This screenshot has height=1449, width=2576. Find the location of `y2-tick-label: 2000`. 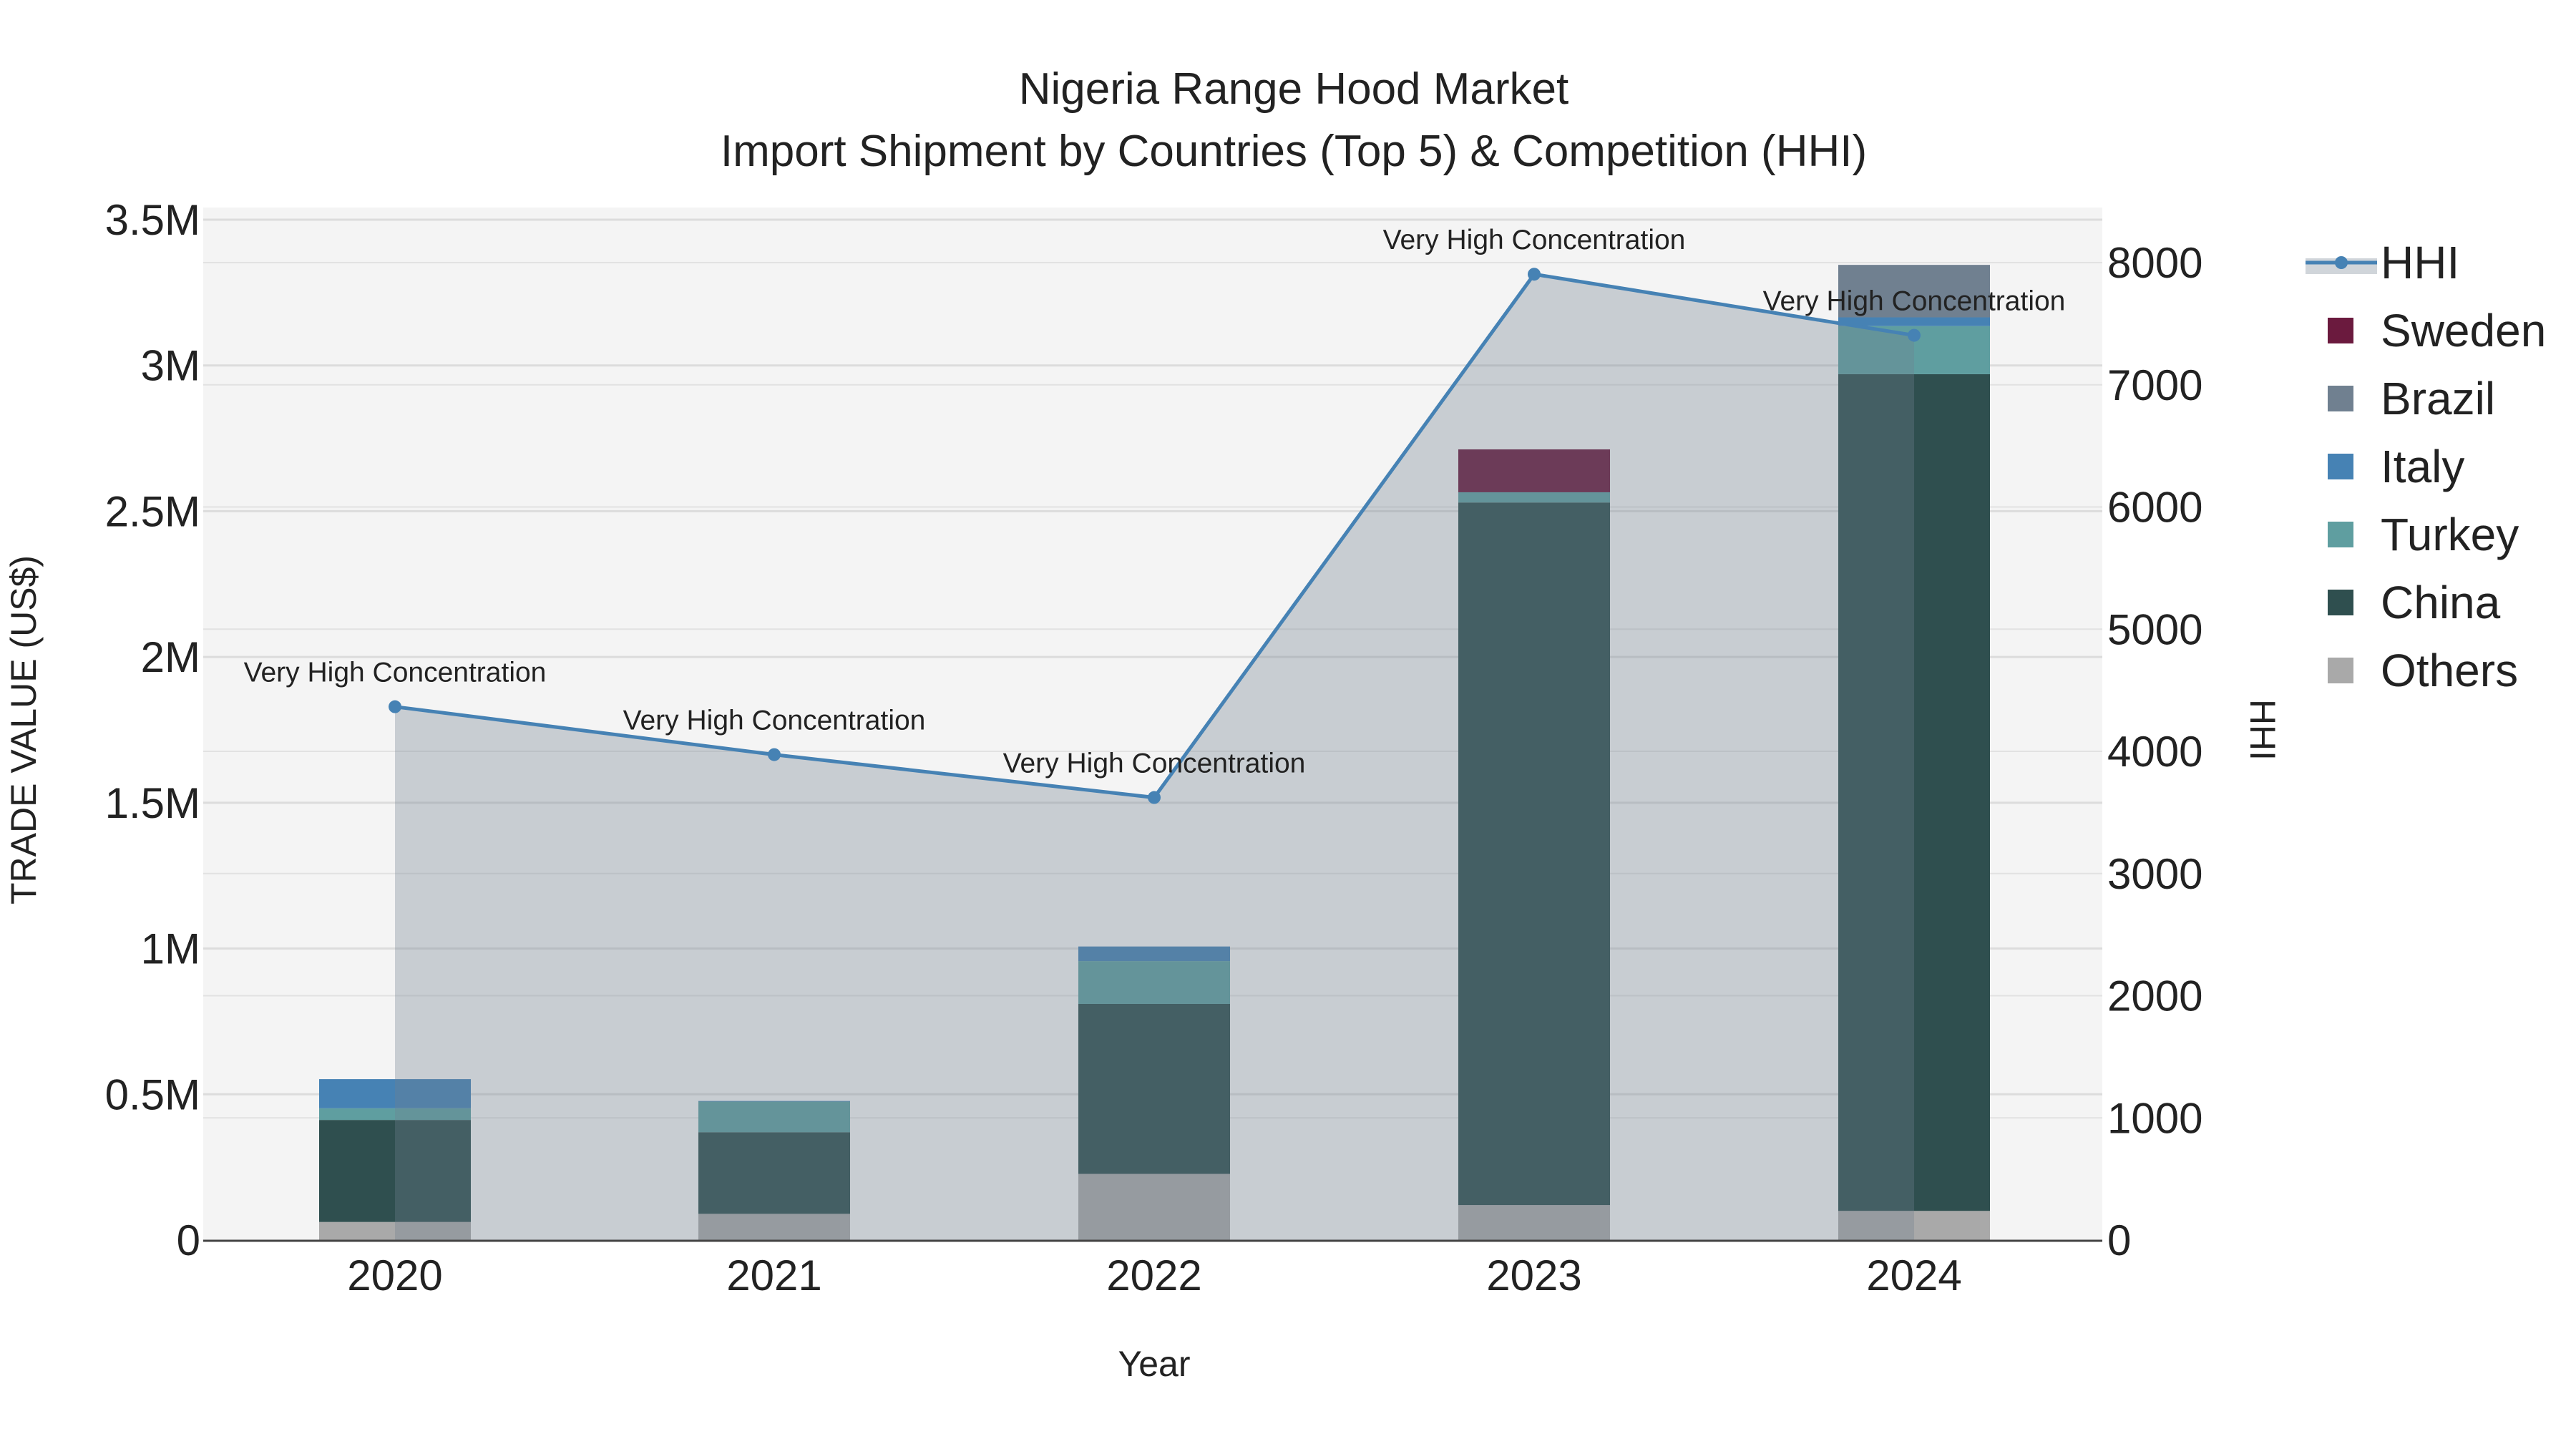

y2-tick-label: 2000 is located at coordinates (2154, 996).